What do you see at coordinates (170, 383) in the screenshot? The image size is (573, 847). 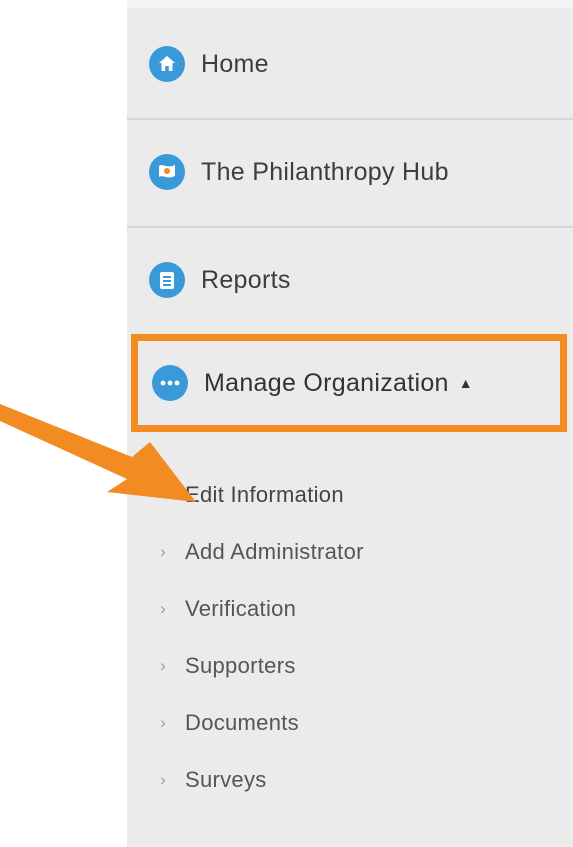 I see `more-dots-icon` at bounding box center [170, 383].